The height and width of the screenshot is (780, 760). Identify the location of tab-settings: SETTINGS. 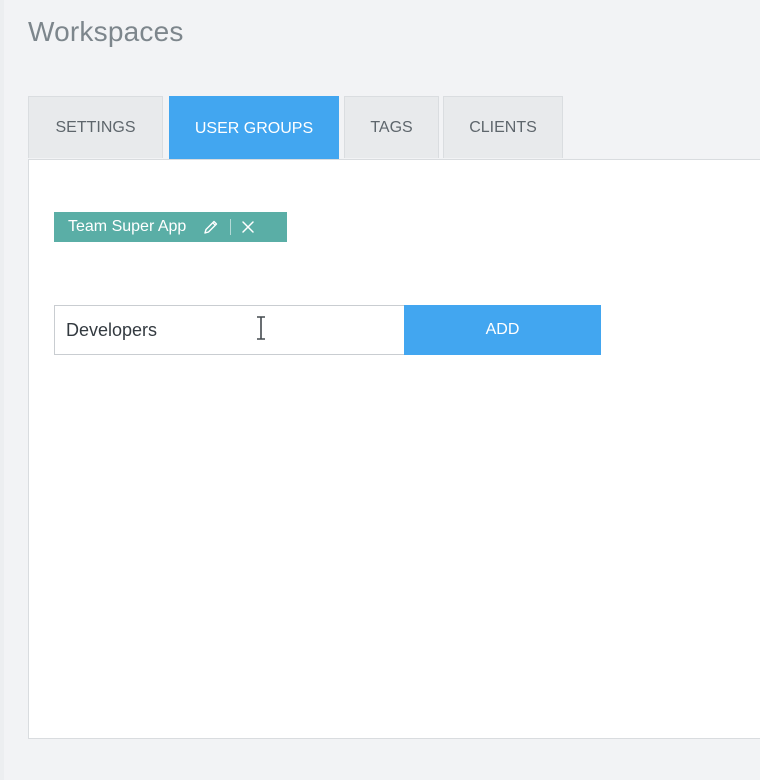
(95, 127).